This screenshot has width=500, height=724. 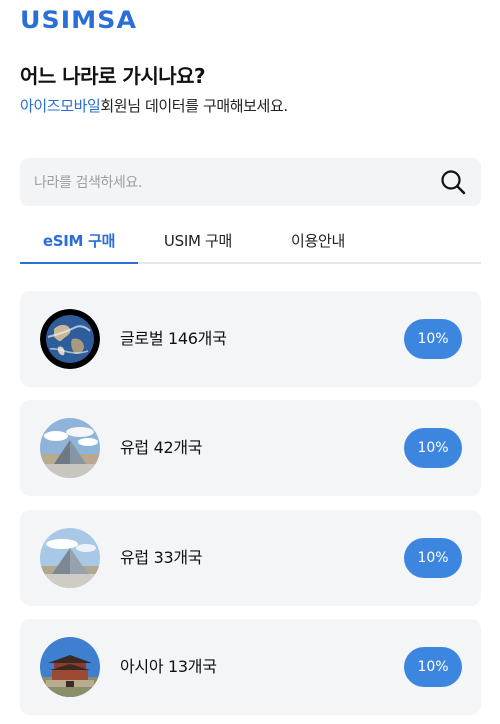 I want to click on page-title: 어느 나라로 가시나요?, so click(x=113, y=76).